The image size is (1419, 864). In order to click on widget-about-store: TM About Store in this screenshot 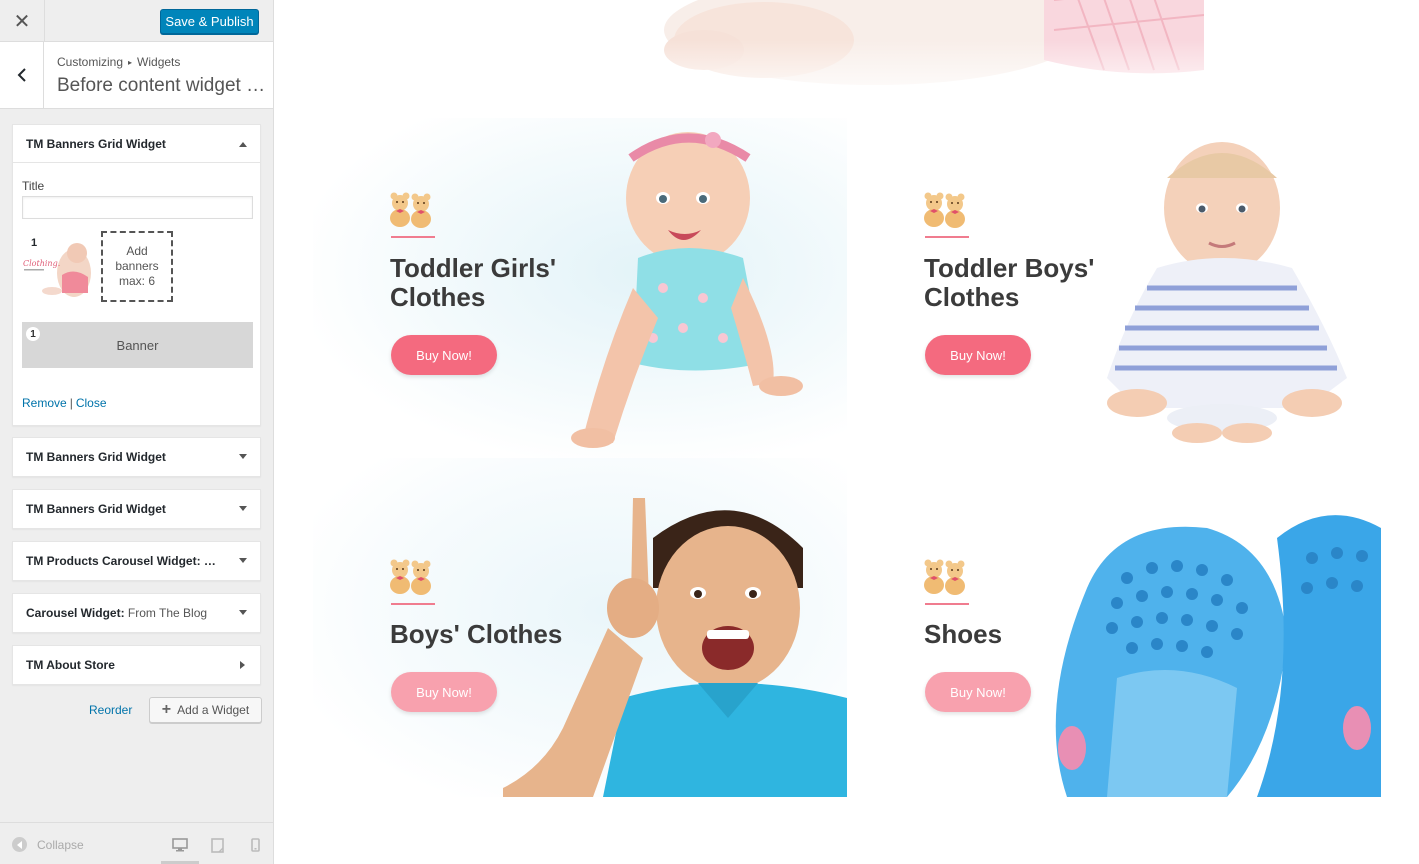, I will do `click(136, 665)`.